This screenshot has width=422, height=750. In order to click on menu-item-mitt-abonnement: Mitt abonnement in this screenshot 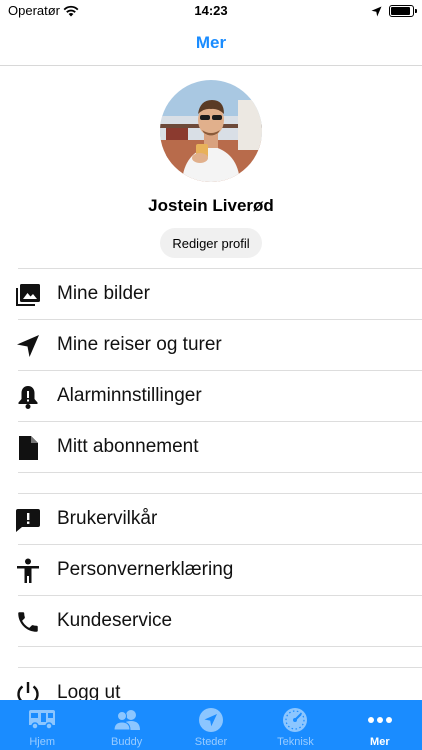, I will do `click(211, 447)`.